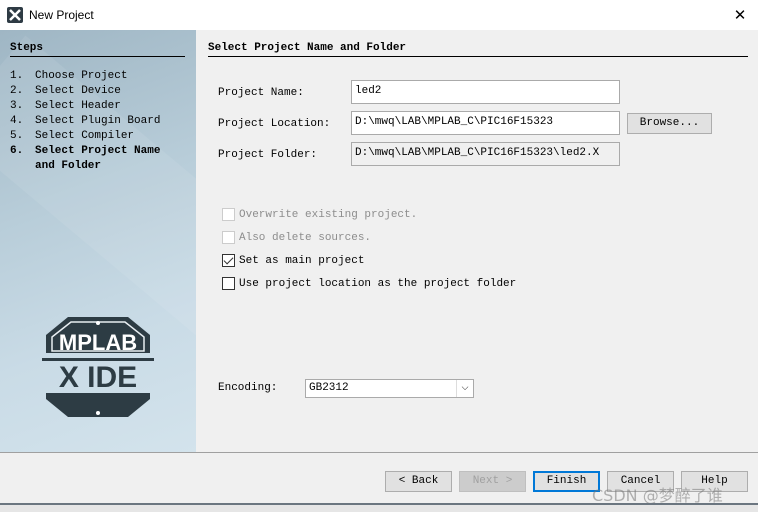  What do you see at coordinates (98, 377) in the screenshot?
I see `svg-text: X IDE` at bounding box center [98, 377].